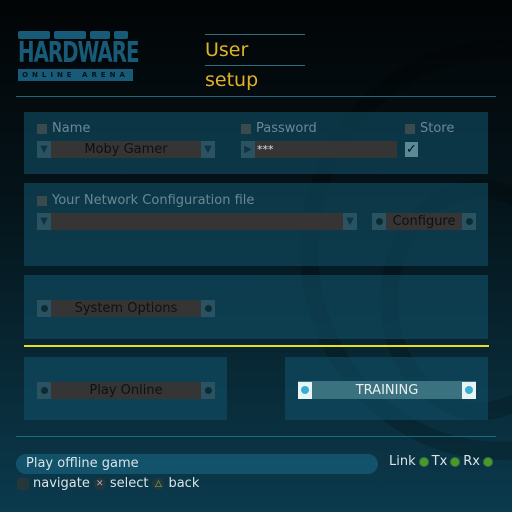 The height and width of the screenshot is (512, 512). I want to click on play-online-label: Play Online, so click(126, 390).